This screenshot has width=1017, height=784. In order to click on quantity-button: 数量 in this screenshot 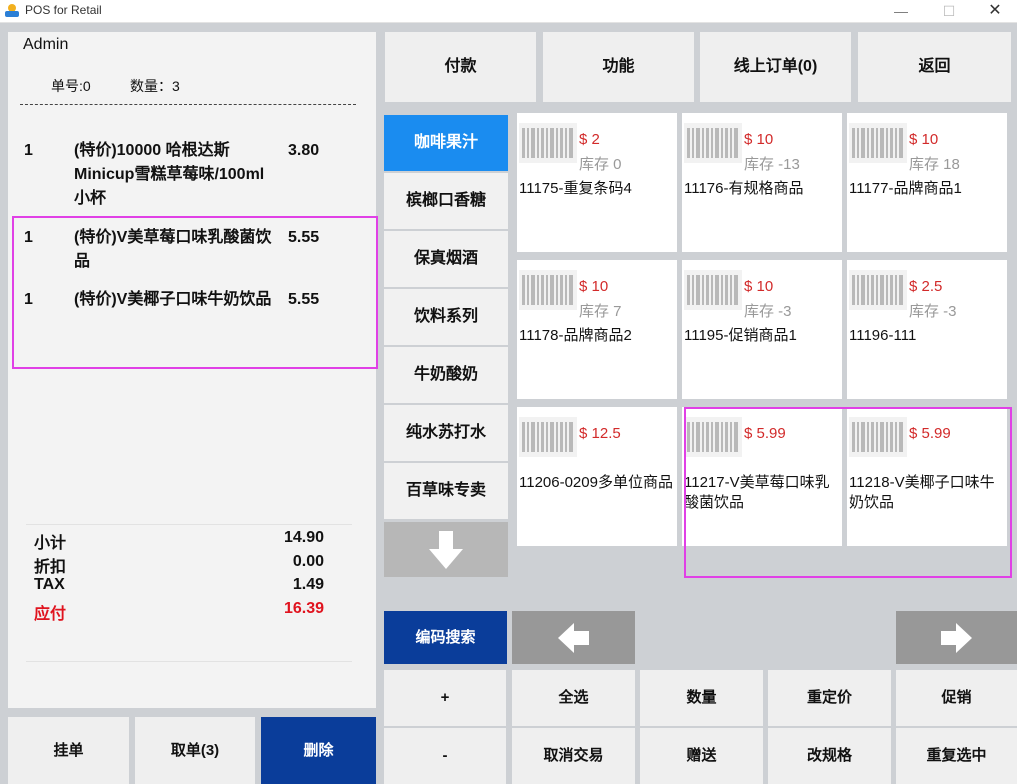, I will do `click(701, 698)`.